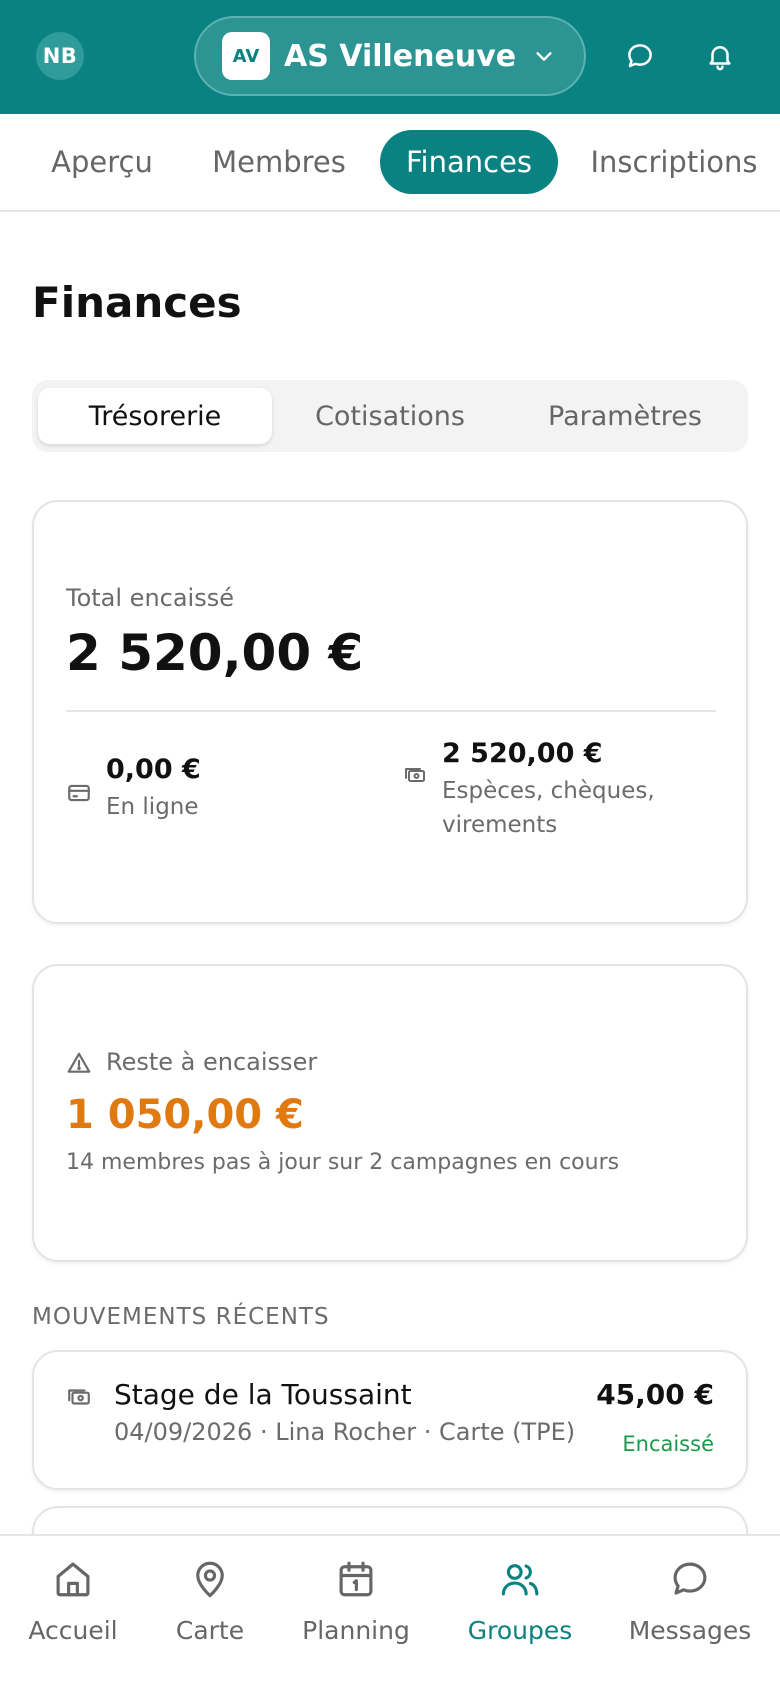 The height and width of the screenshot is (1688, 780). I want to click on chevron-down-icon, so click(544, 56).